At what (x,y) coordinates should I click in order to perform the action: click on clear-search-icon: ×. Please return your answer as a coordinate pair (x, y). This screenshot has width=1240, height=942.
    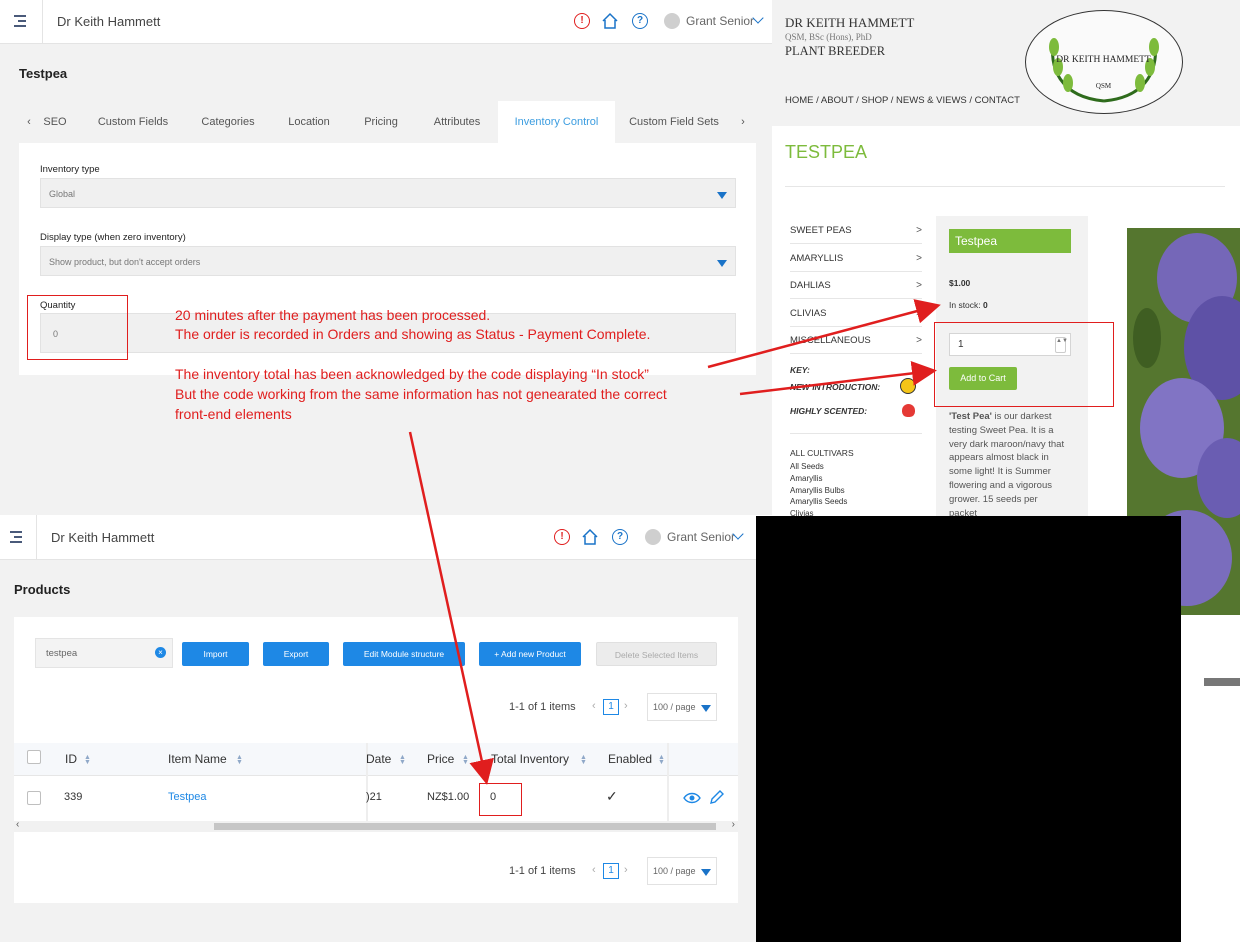
    Looking at the image, I should click on (160, 652).